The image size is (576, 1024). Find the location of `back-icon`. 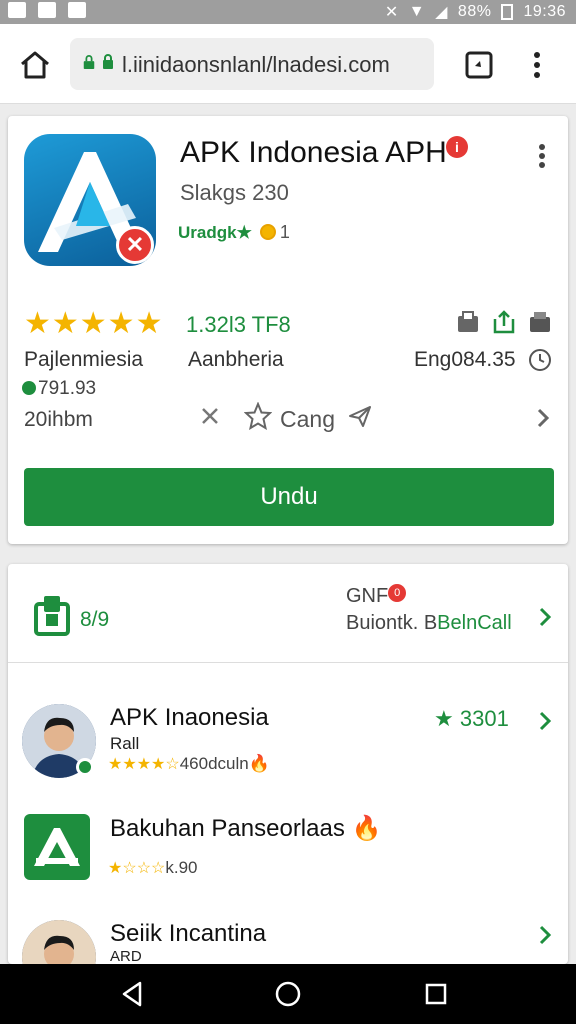

back-icon is located at coordinates (132, 994).